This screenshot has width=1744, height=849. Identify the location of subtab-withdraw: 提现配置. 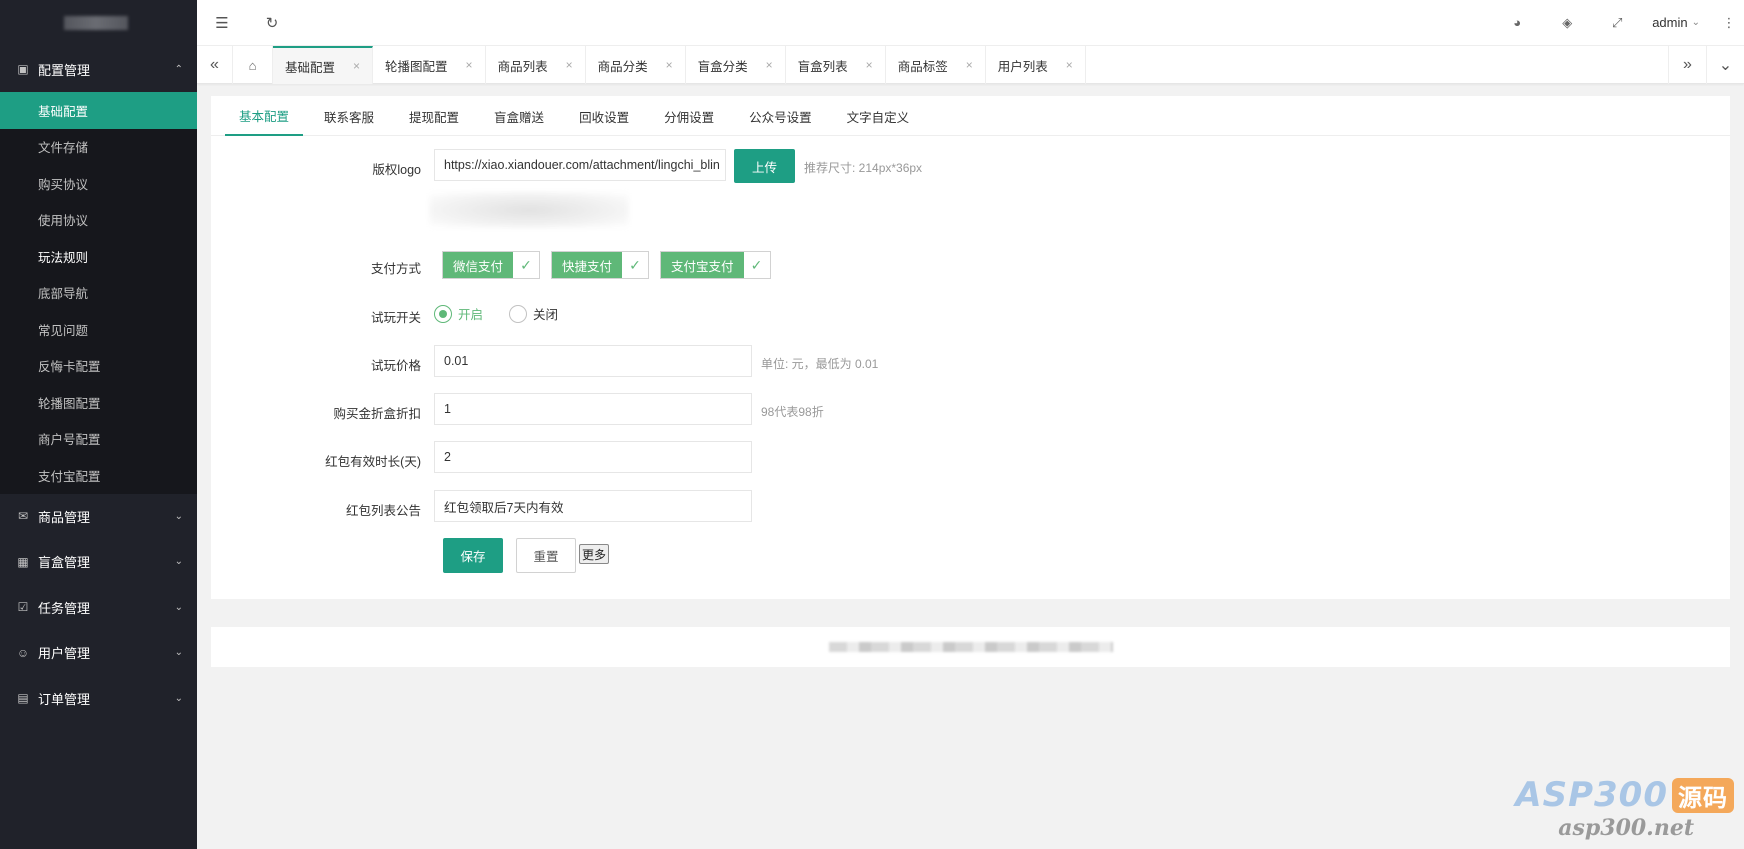
(434, 116).